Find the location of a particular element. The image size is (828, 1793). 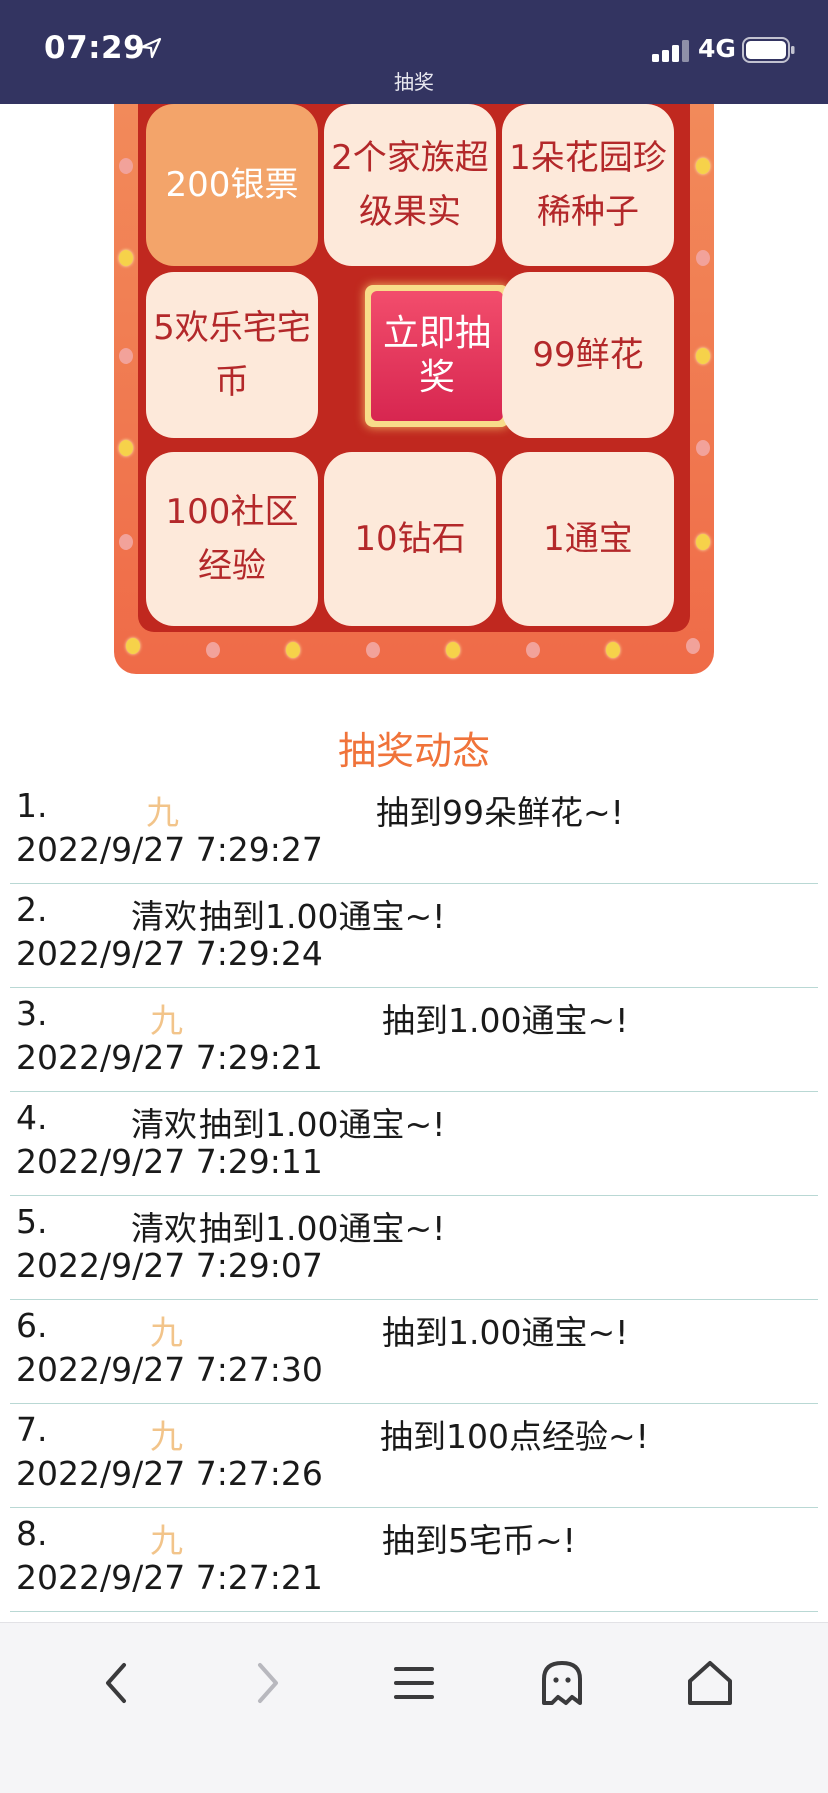

item-time: 2022/9/27 7:29:21 is located at coordinates (169, 1057).